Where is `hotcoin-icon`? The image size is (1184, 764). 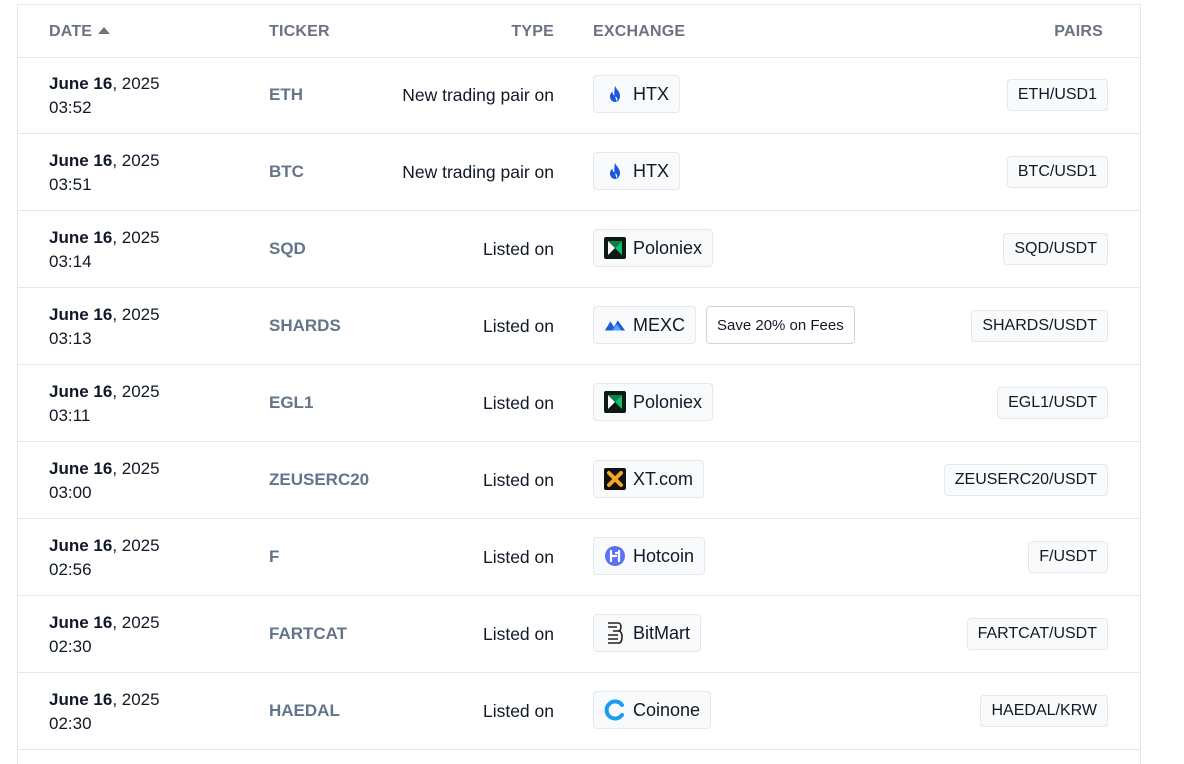 hotcoin-icon is located at coordinates (615, 556).